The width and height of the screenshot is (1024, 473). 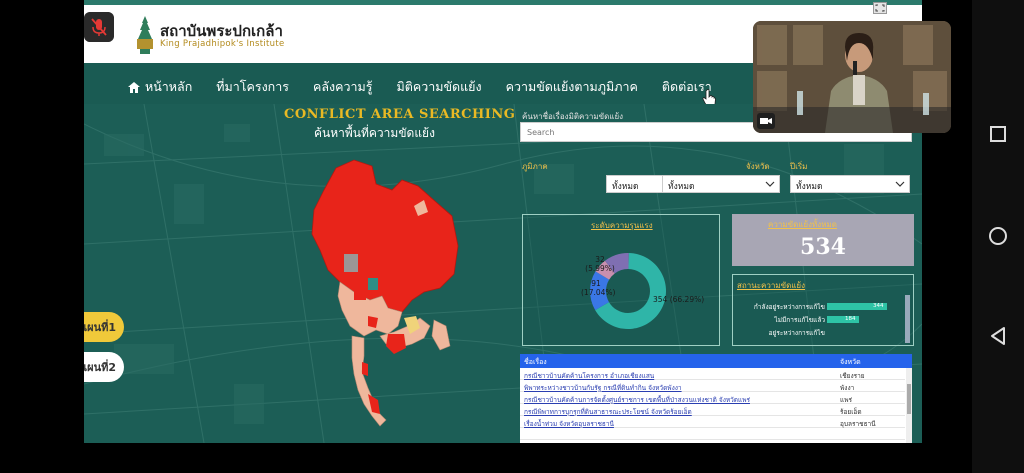 I want to click on column-header-title: ชื่อเรื่อง, so click(x=535, y=362).